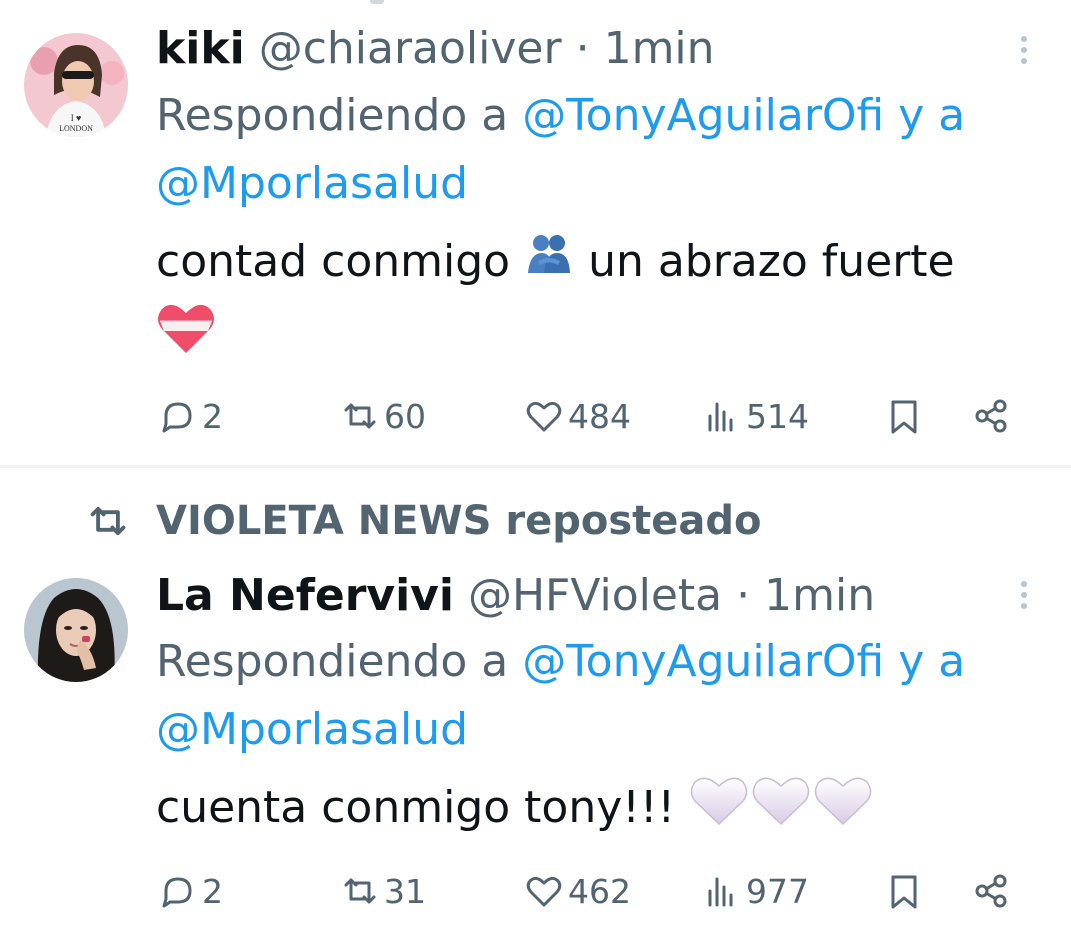  What do you see at coordinates (777, 891) in the screenshot?
I see `views-count: 977` at bounding box center [777, 891].